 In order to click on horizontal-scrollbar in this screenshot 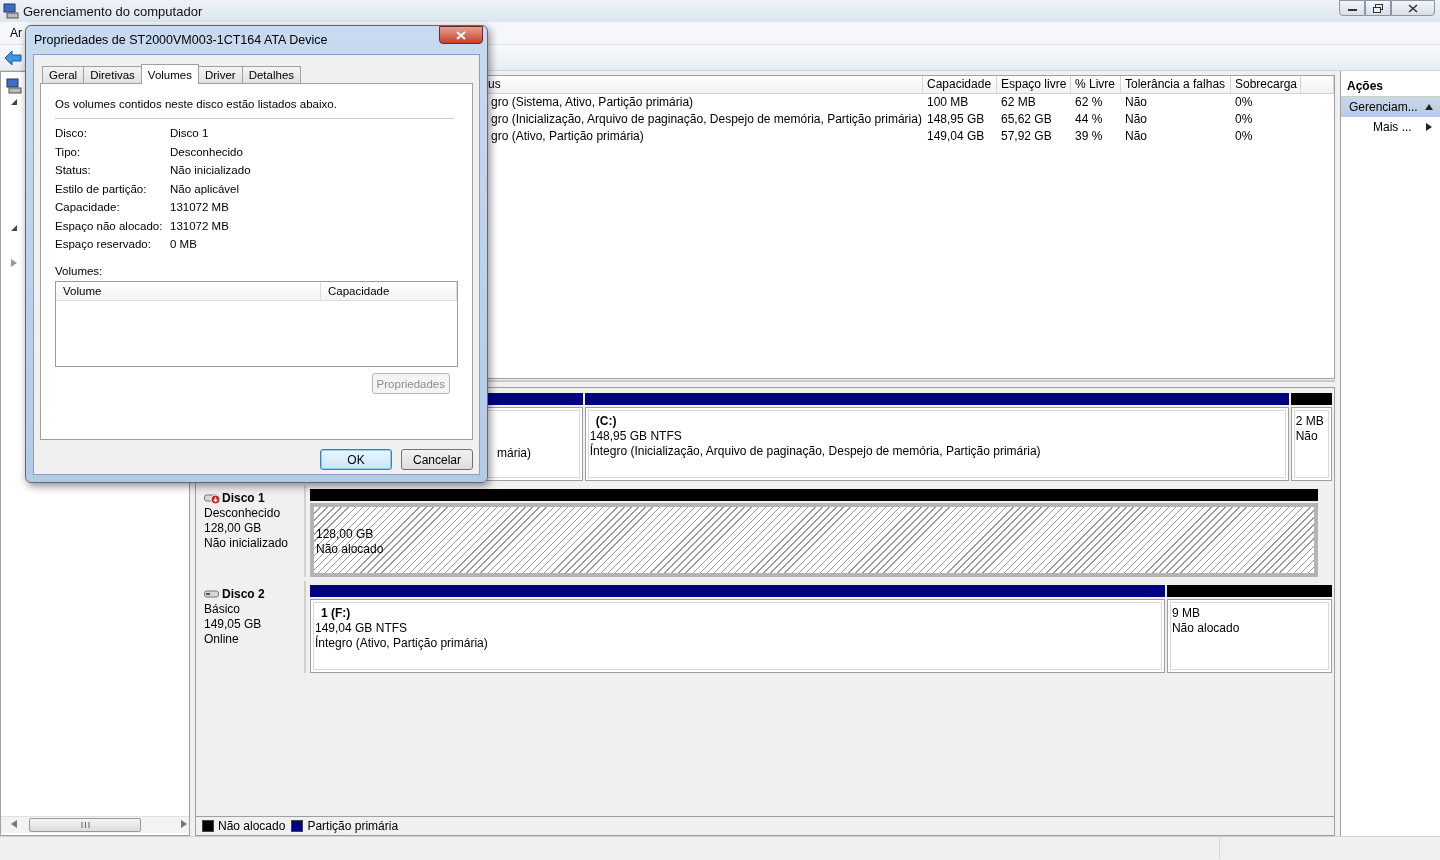, I will do `click(95, 824)`.